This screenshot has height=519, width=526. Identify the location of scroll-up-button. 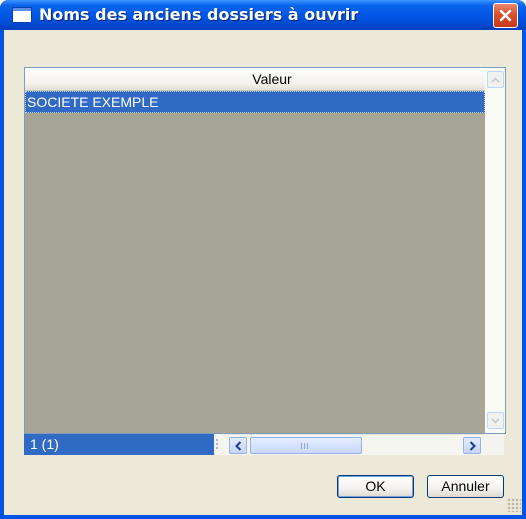
(495, 79).